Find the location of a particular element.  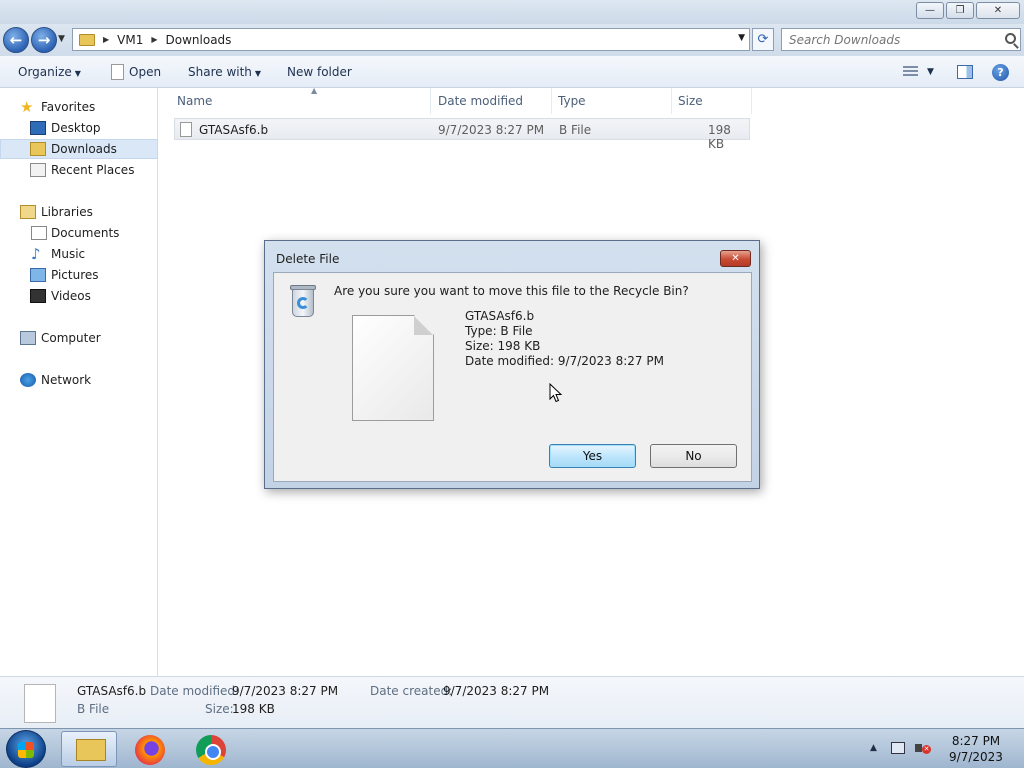

volume-muted-icon: ✕ is located at coordinates (923, 748).